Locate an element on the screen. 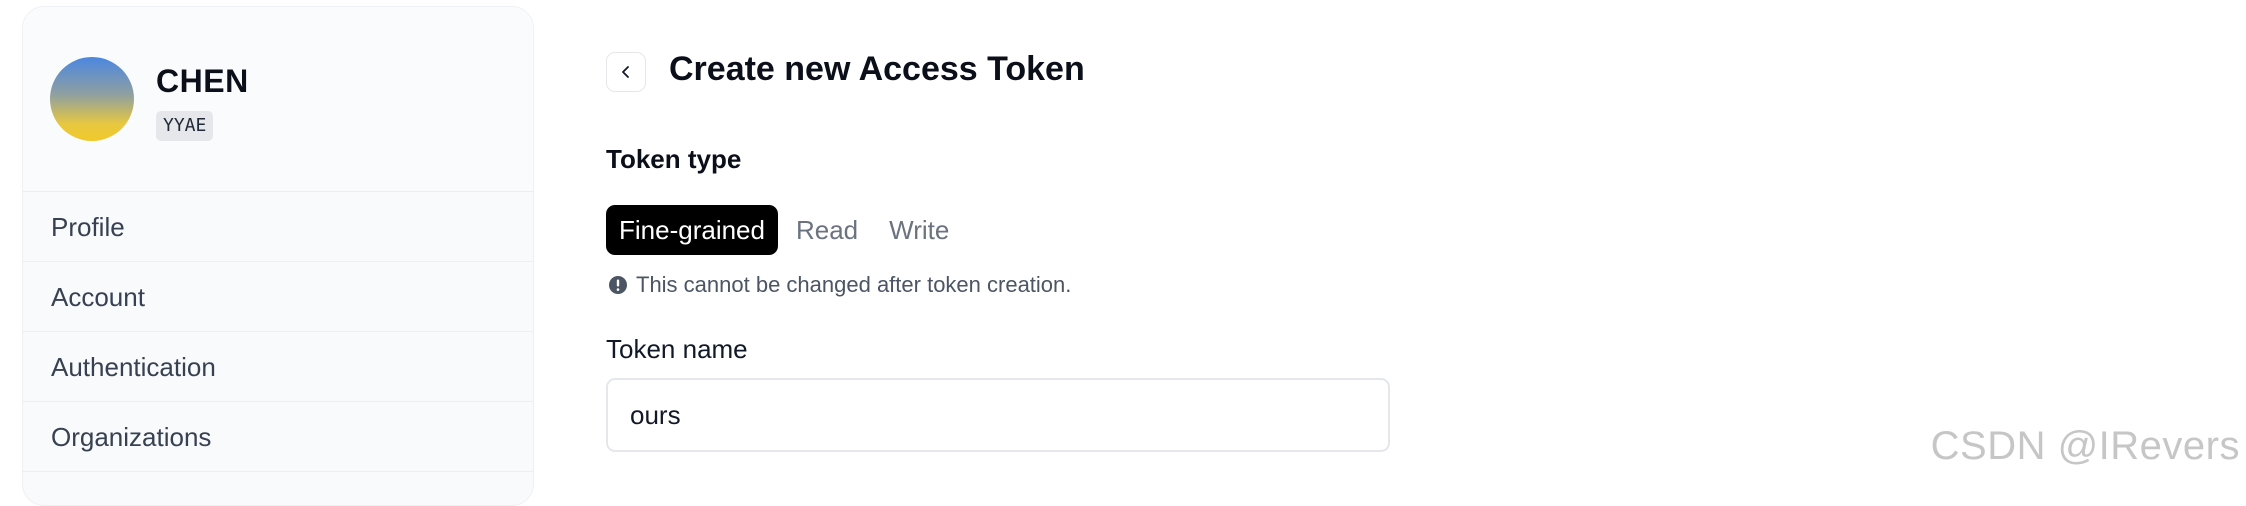  back-button is located at coordinates (626, 72).